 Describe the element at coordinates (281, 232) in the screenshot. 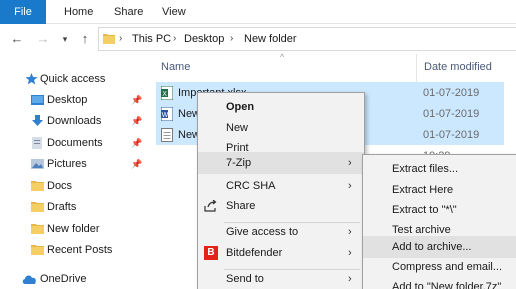

I see `menu-item-give-access: Give access to ›` at that location.